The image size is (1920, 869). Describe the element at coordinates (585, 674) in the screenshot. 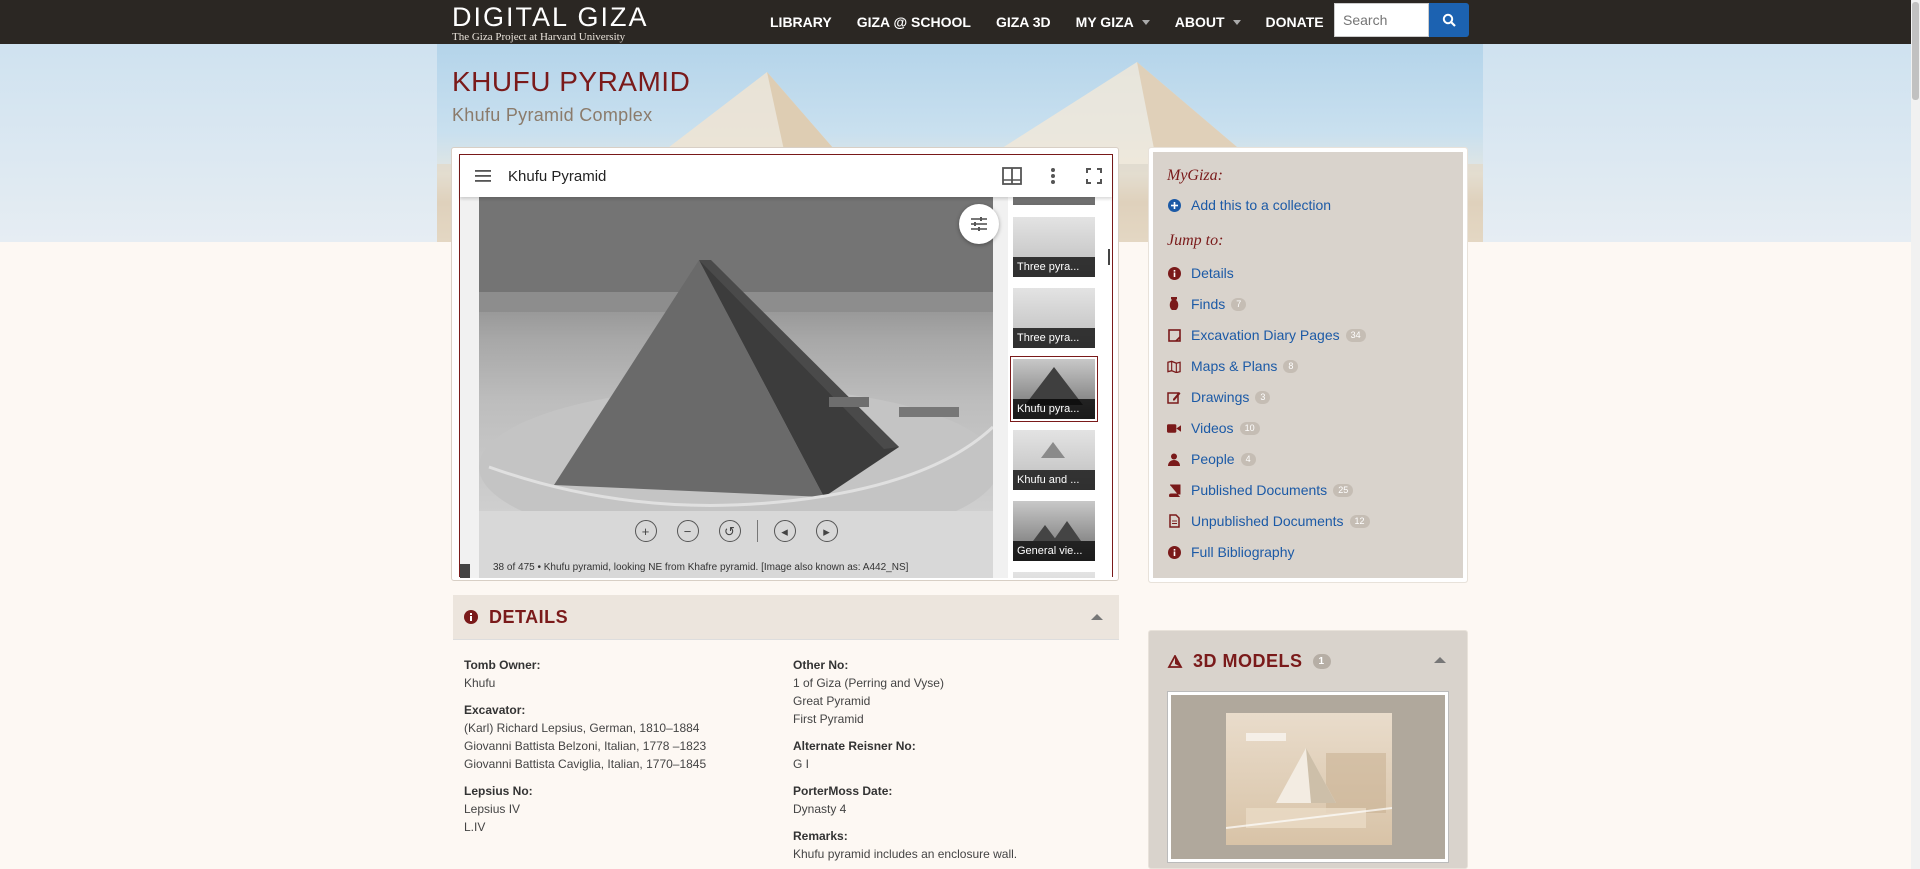

I see `detail-tomb-owner: Tomb Owner: Khufu` at that location.